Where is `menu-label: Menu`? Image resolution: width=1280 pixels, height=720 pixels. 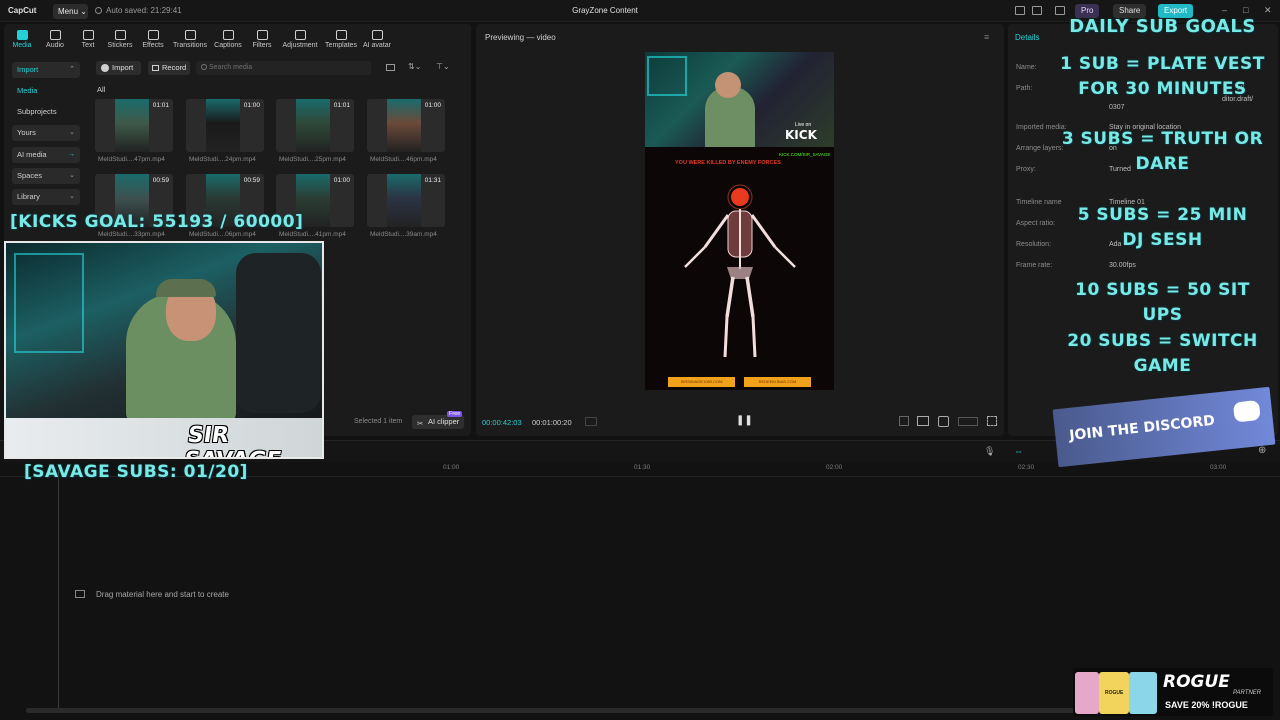 menu-label: Menu is located at coordinates (68, 11).